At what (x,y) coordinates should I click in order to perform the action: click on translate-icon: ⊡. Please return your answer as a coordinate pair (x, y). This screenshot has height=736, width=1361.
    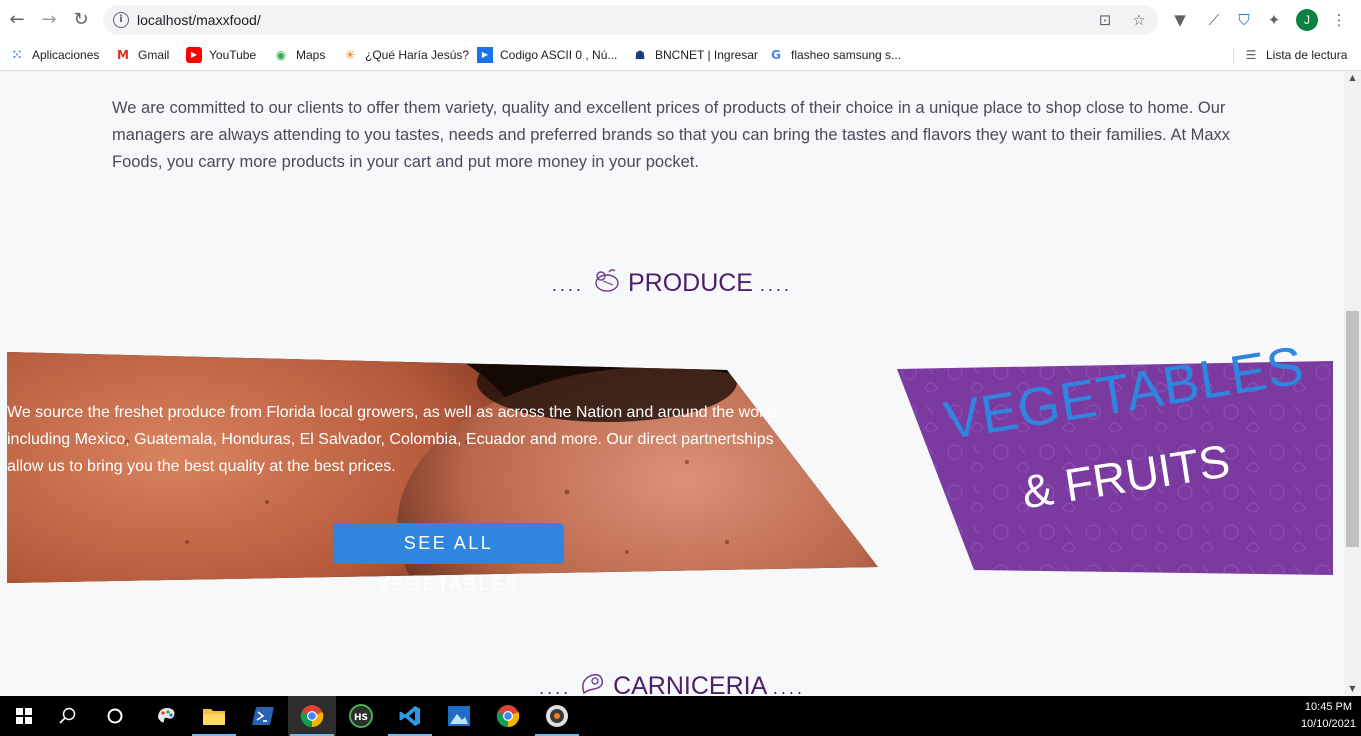
    Looking at the image, I should click on (1105, 20).